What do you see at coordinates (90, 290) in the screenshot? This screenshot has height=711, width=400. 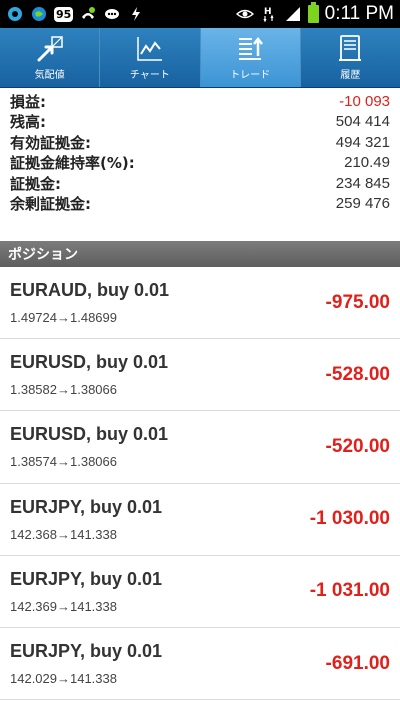 I see `position-title: EURAUD, buy 0.01` at bounding box center [90, 290].